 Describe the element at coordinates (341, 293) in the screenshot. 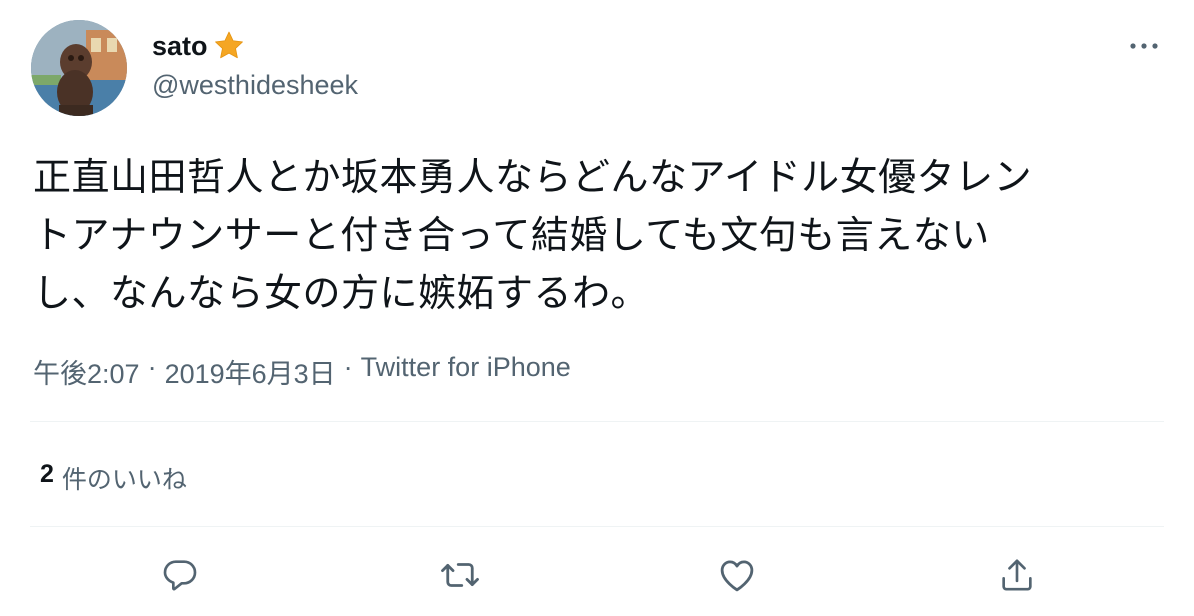

I see `tweet-text-line: し、なんなら女の方に嫉妬するわ。` at that location.